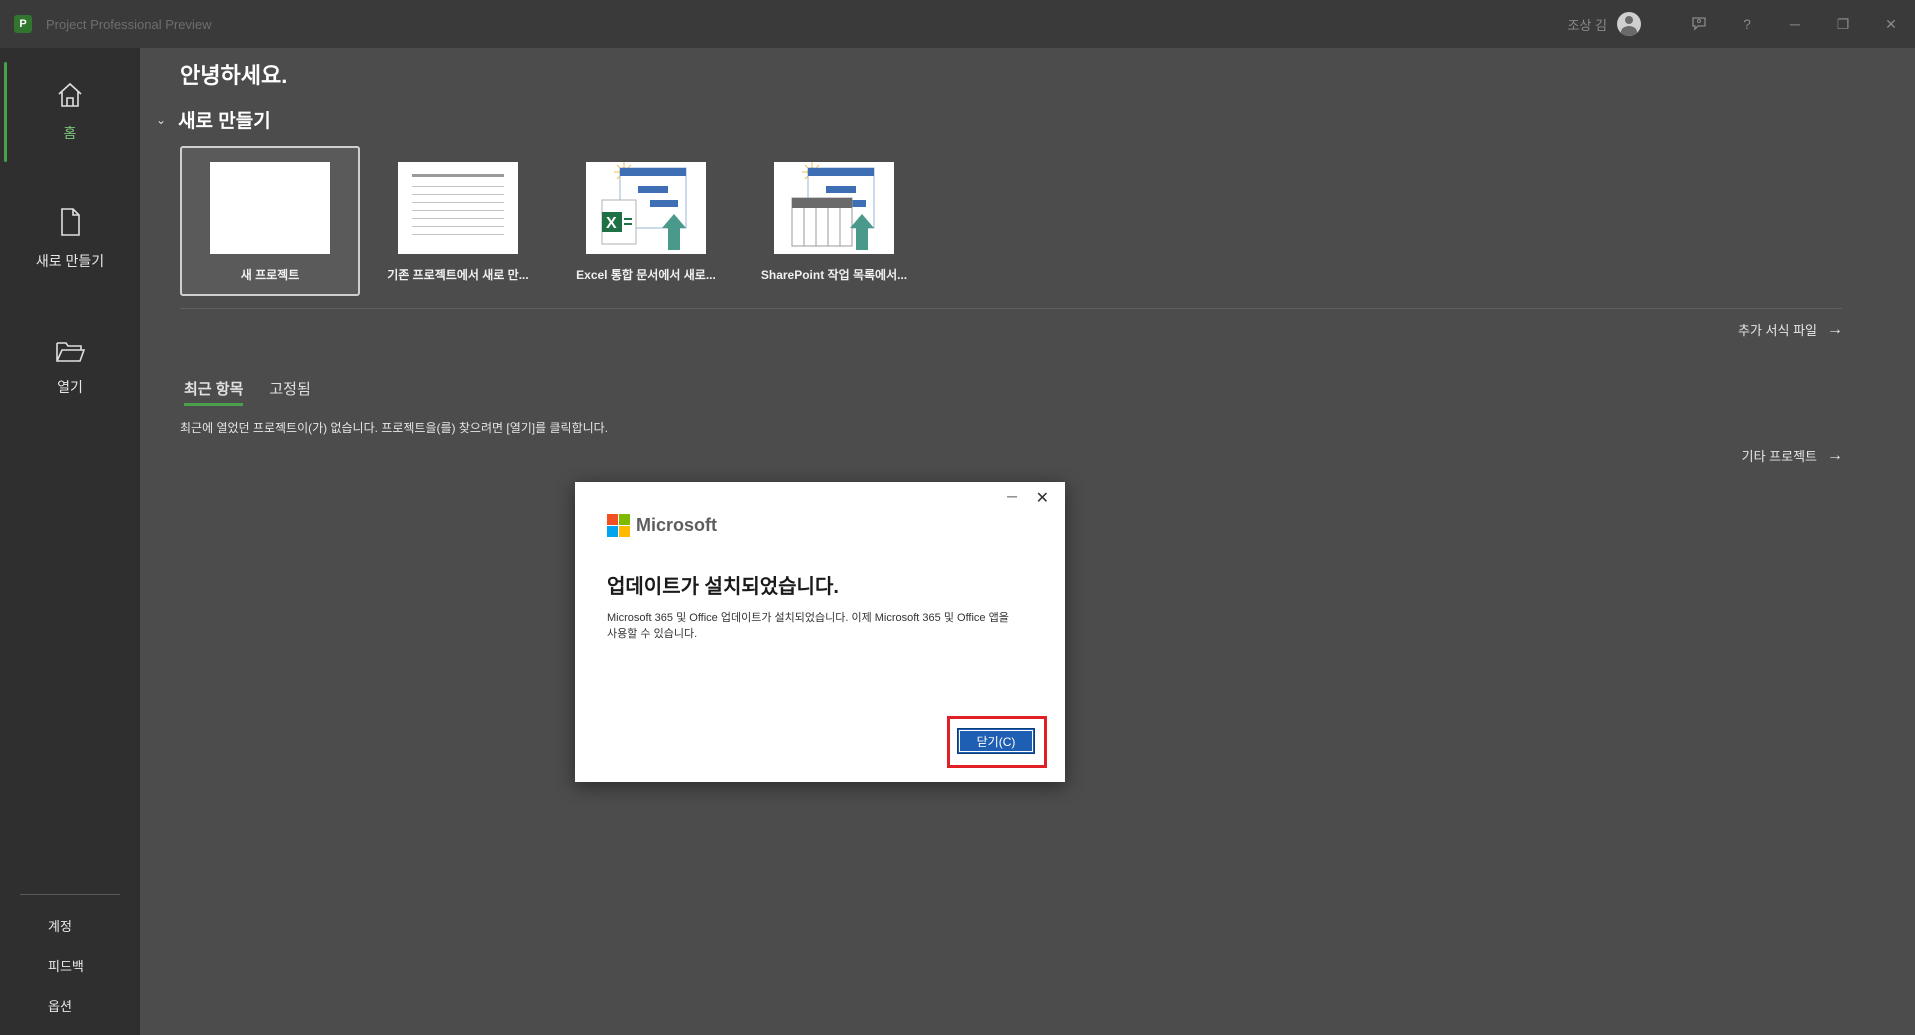  What do you see at coordinates (70, 353) in the screenshot?
I see `open-folder-icon` at bounding box center [70, 353].